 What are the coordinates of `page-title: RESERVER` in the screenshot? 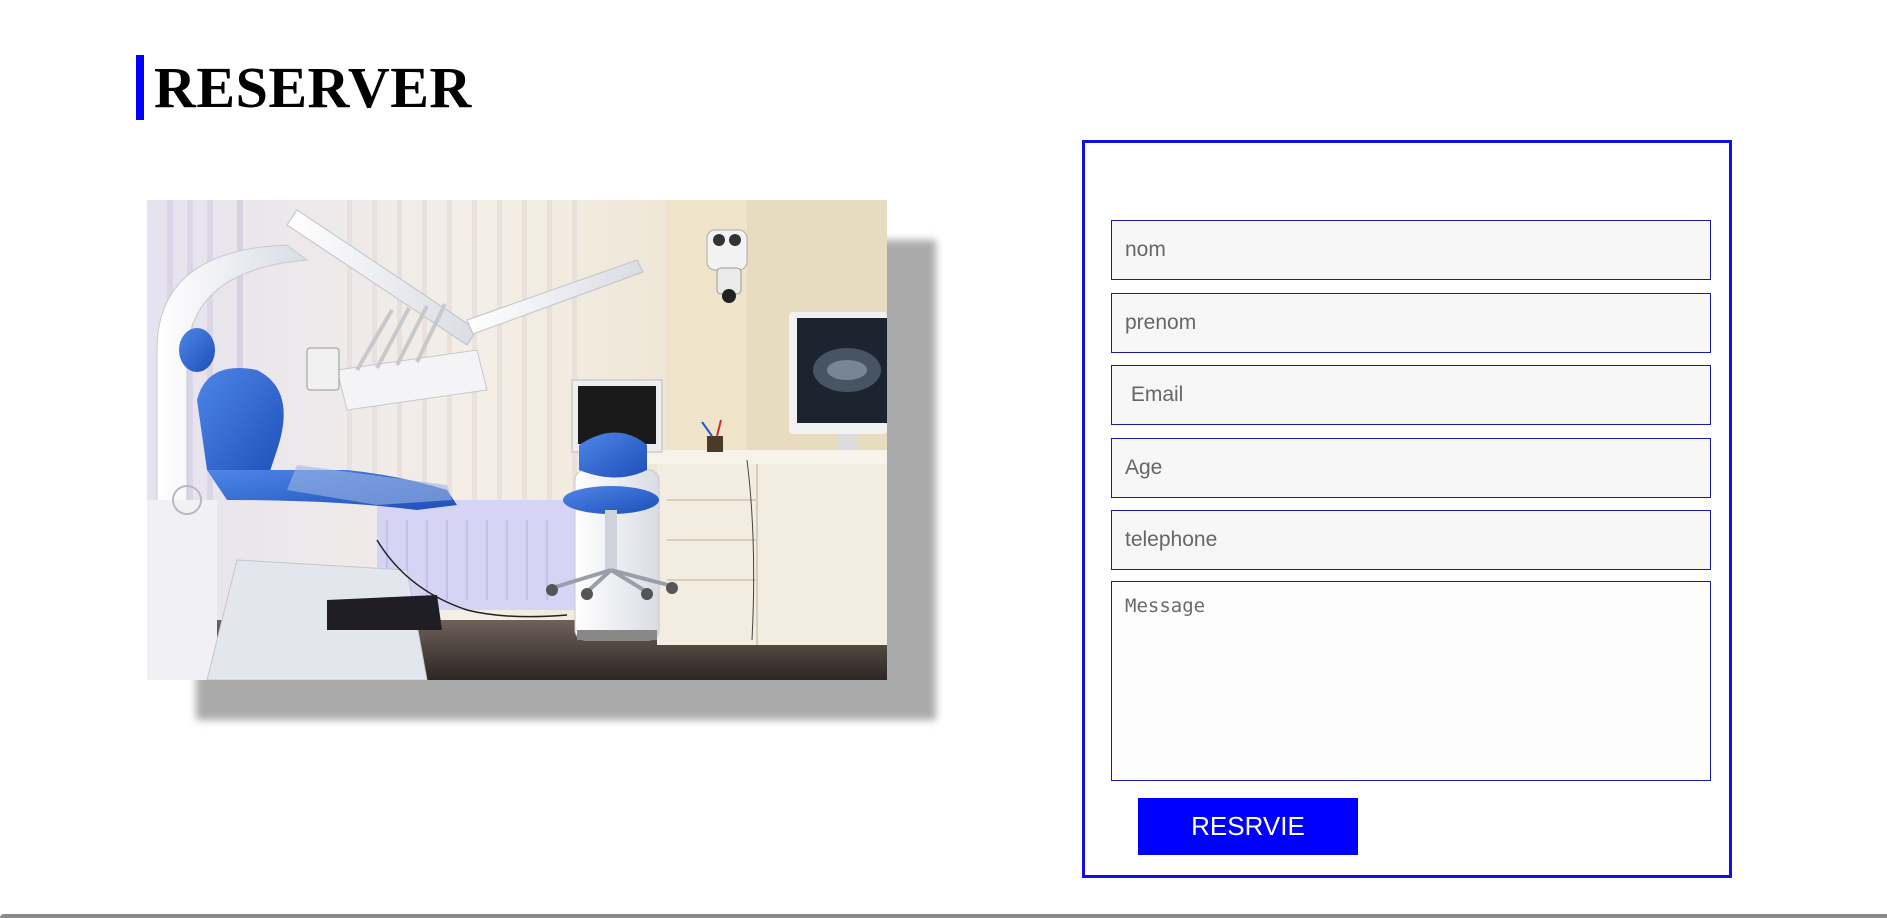 It's located at (313, 87).